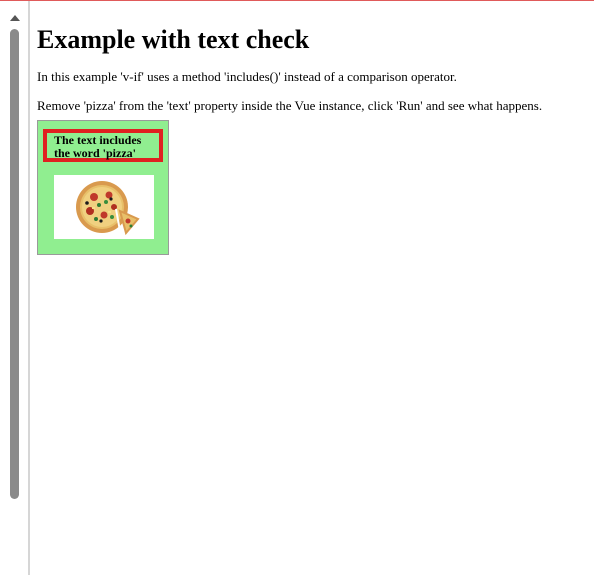 This screenshot has width=594, height=575. I want to click on pizza-icon, so click(108, 208).